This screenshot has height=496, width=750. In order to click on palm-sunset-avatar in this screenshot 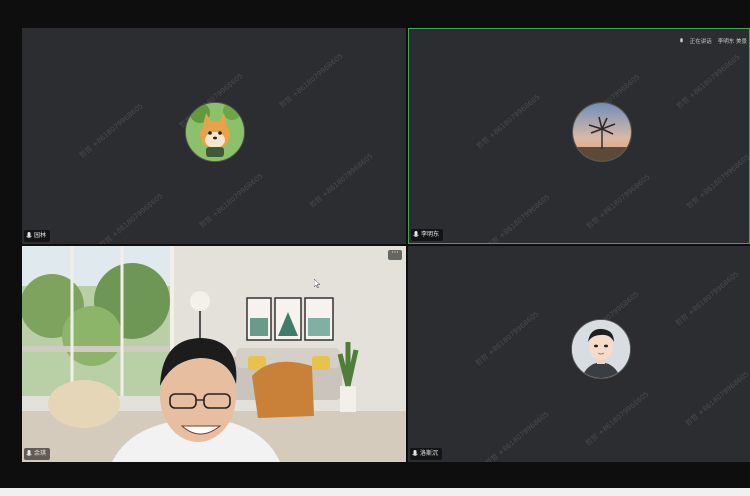, I will do `click(602, 132)`.